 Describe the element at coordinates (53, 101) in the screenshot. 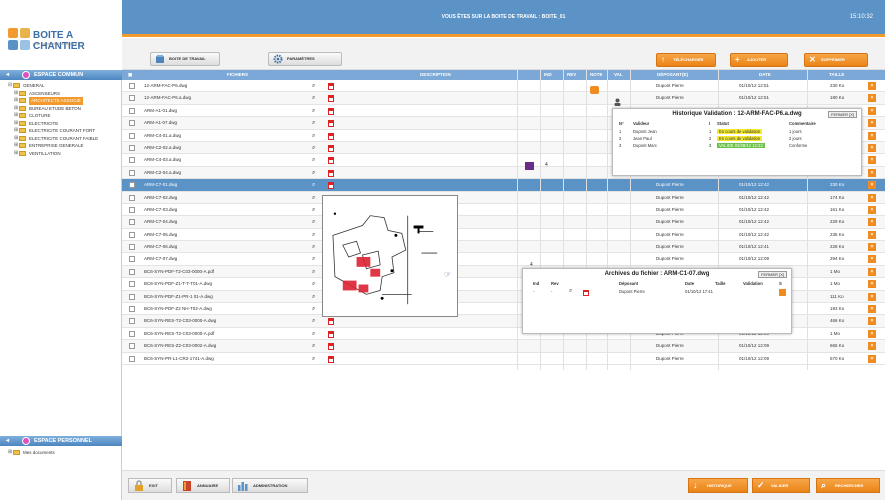

I see `tree-node: ⊞ ARCHITECTE ASSOCIÉ` at that location.